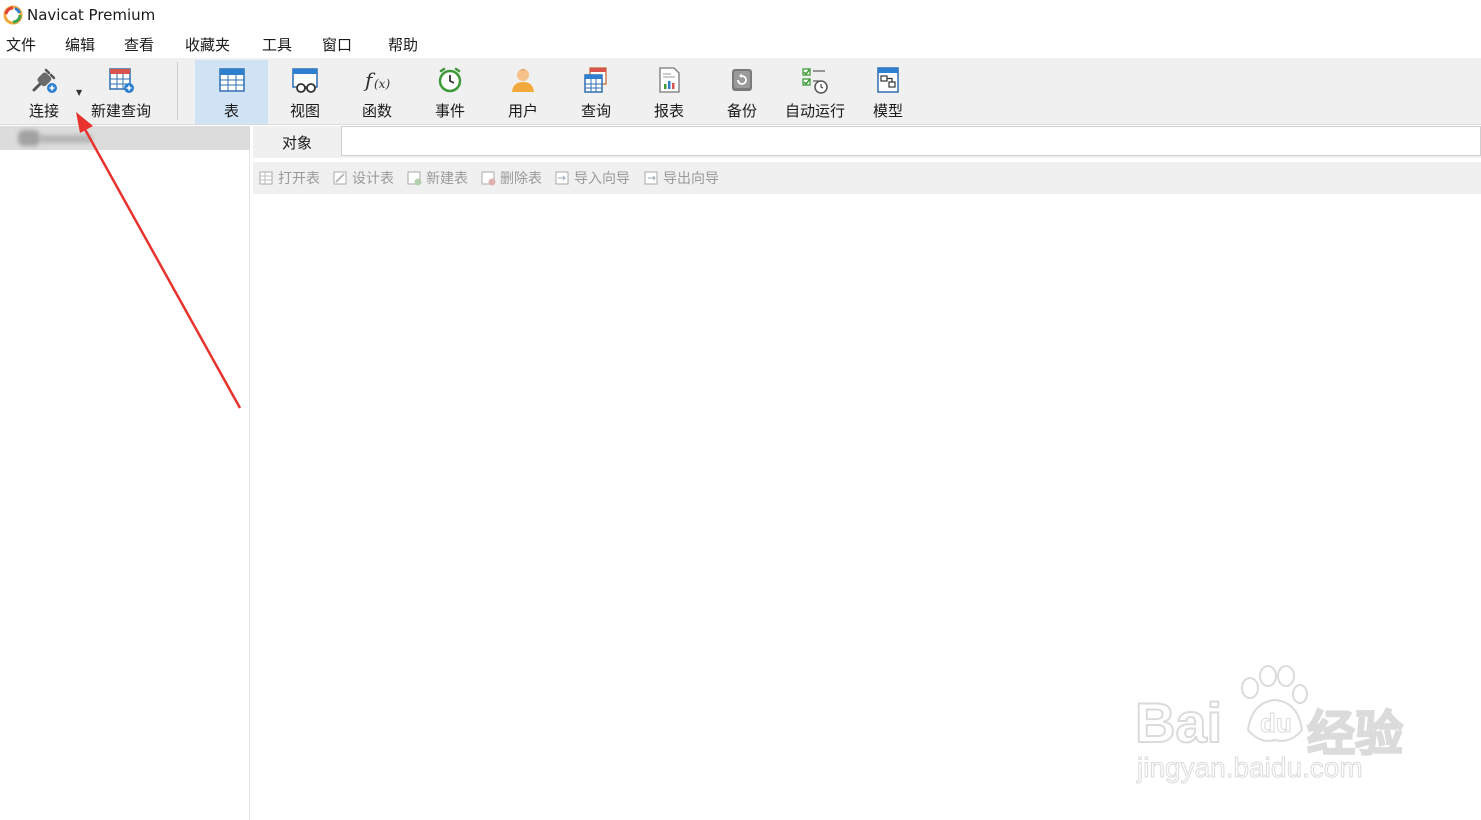 Image resolution: width=1481 pixels, height=820 pixels. Describe the element at coordinates (414, 178) in the screenshot. I see `new-table-icon` at that location.